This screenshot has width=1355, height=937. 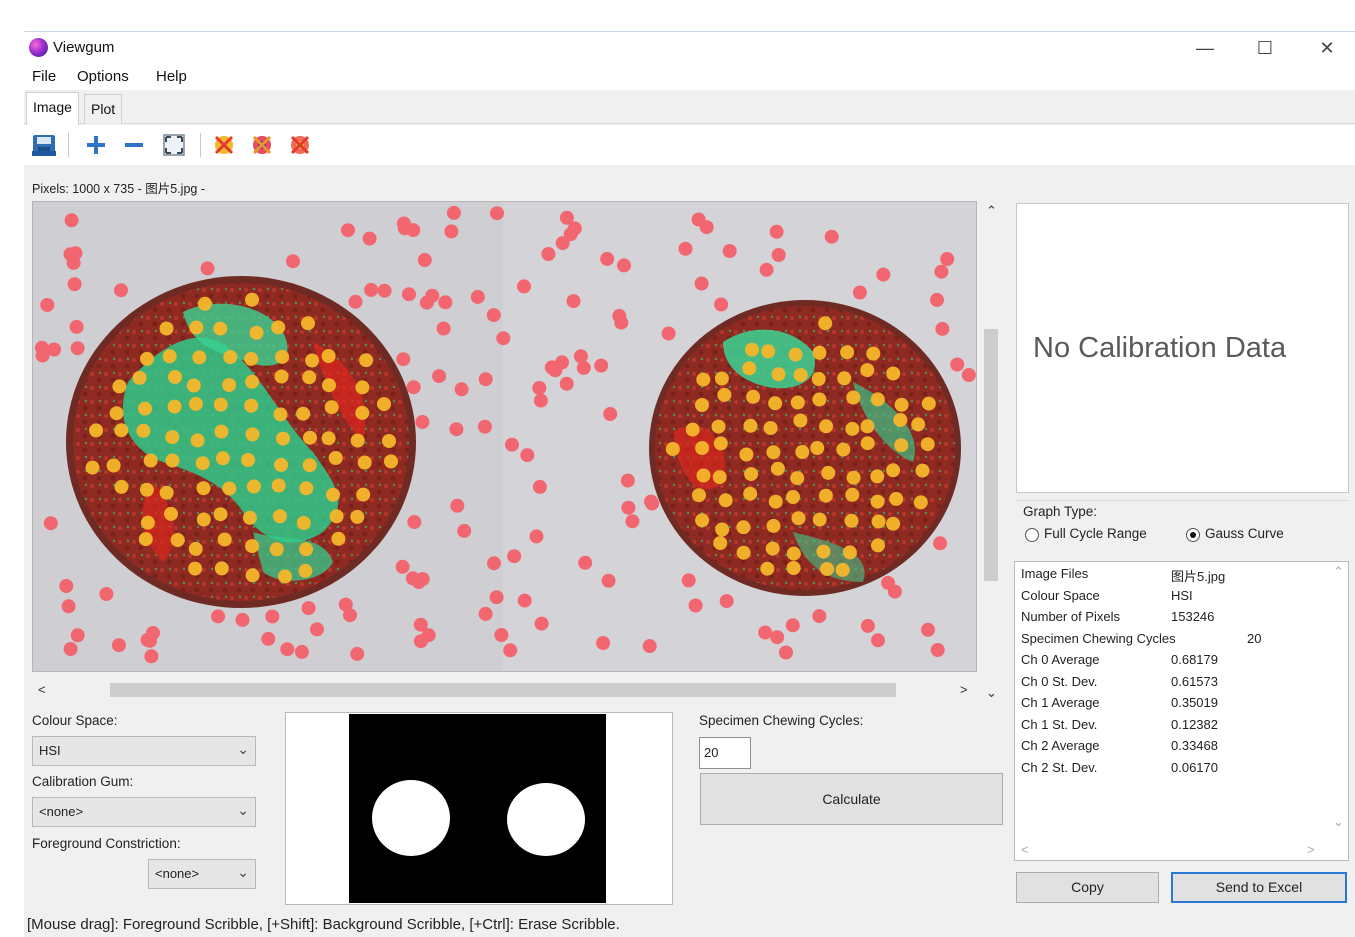 What do you see at coordinates (1254, 638) in the screenshot?
I see `stats-value: 20` at bounding box center [1254, 638].